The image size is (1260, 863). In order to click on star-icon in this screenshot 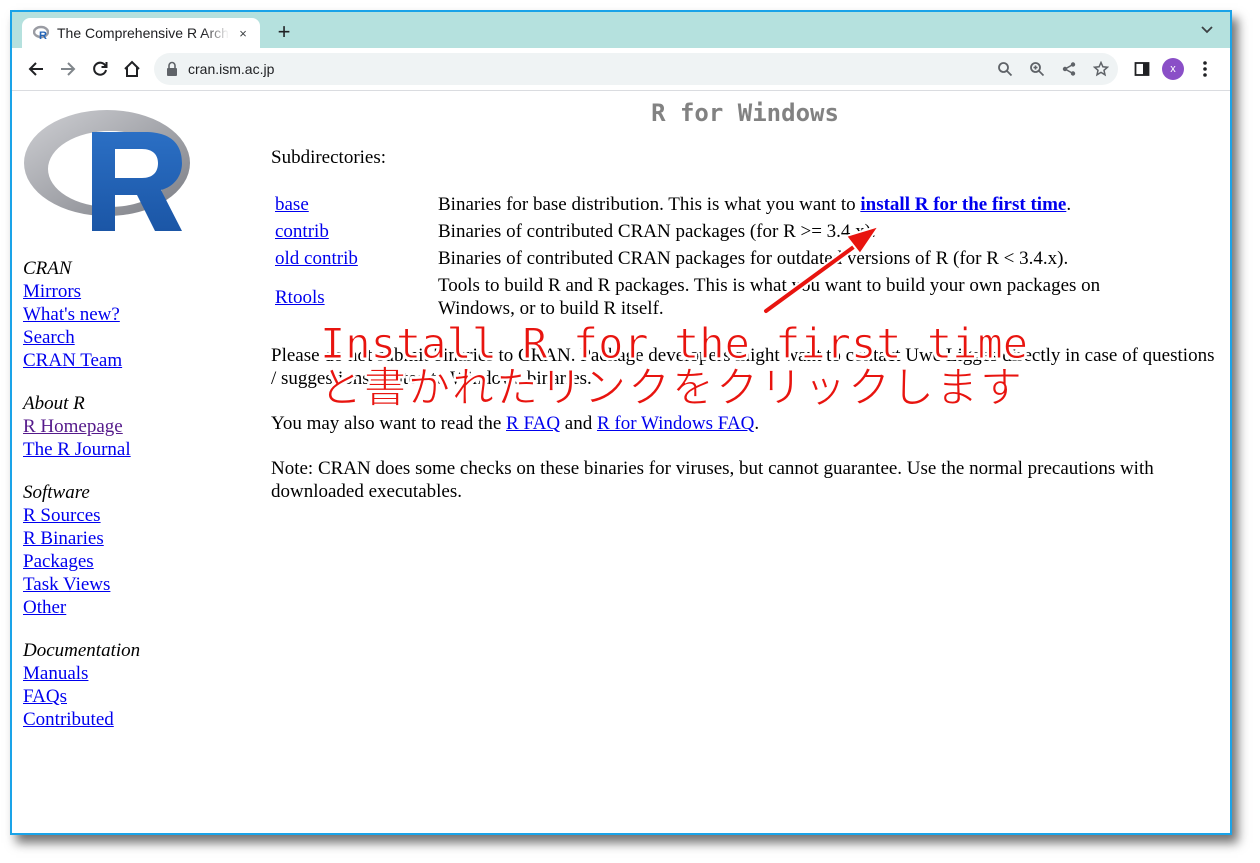, I will do `click(1101, 69)`.